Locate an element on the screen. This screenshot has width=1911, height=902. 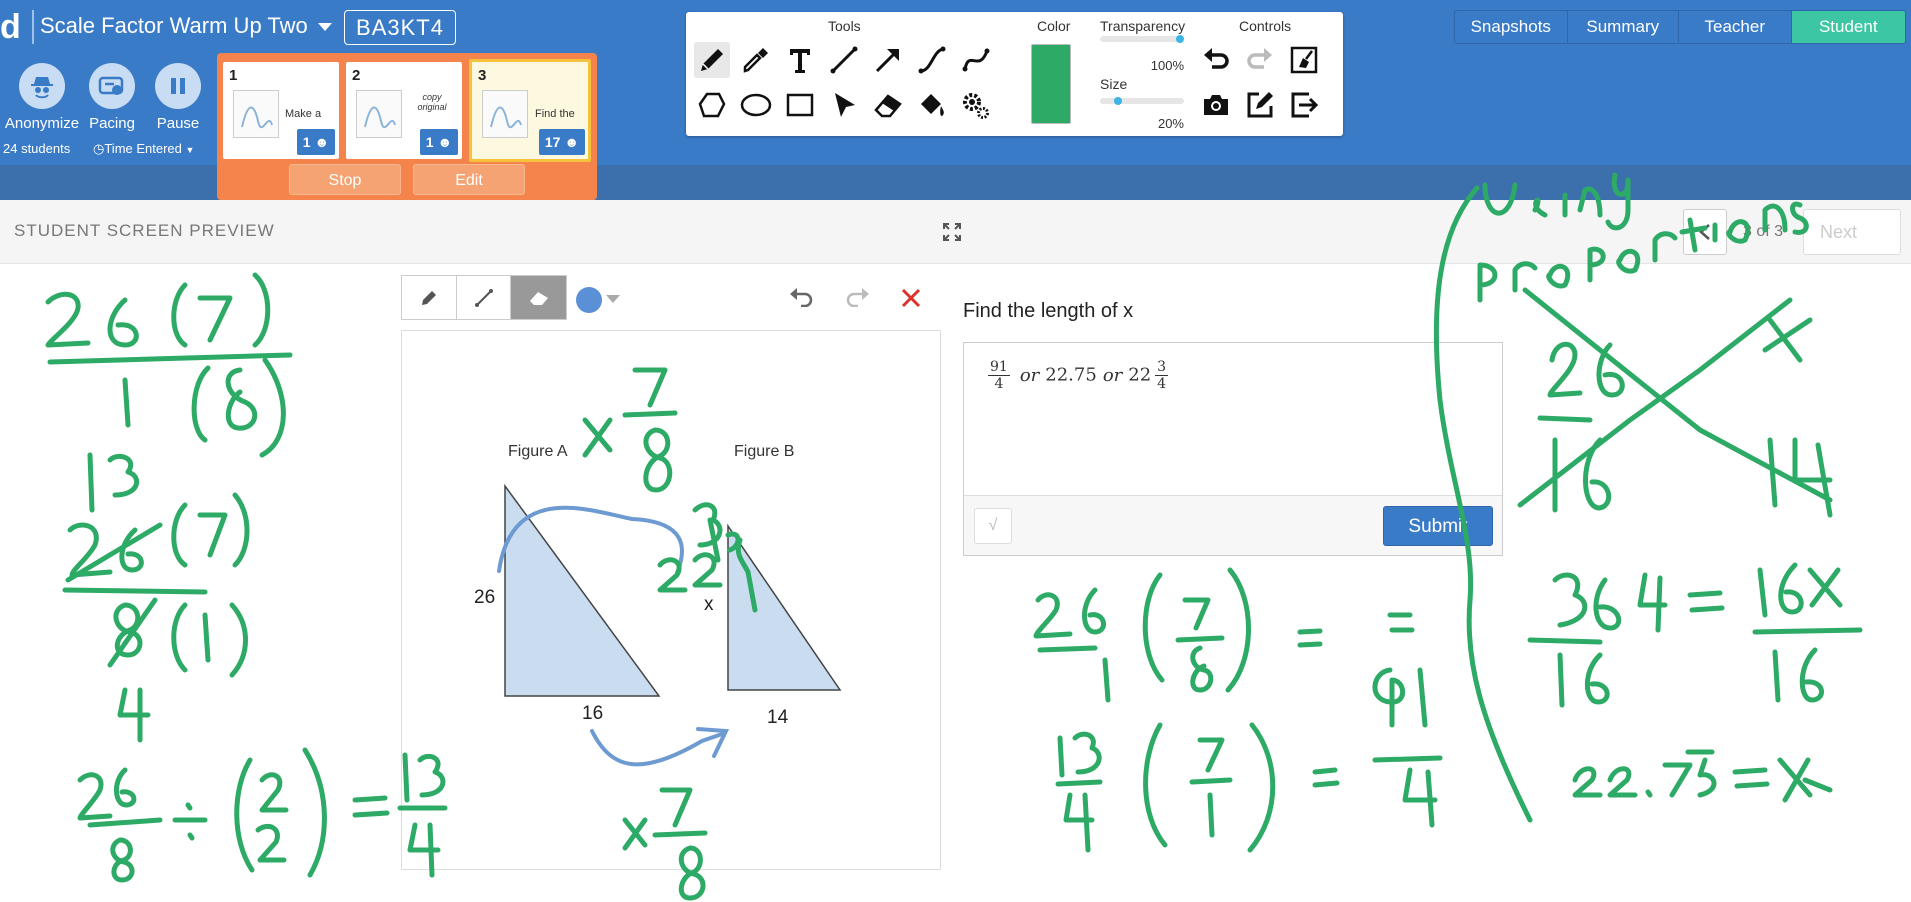
student-drawing-tools is located at coordinates (484, 297).